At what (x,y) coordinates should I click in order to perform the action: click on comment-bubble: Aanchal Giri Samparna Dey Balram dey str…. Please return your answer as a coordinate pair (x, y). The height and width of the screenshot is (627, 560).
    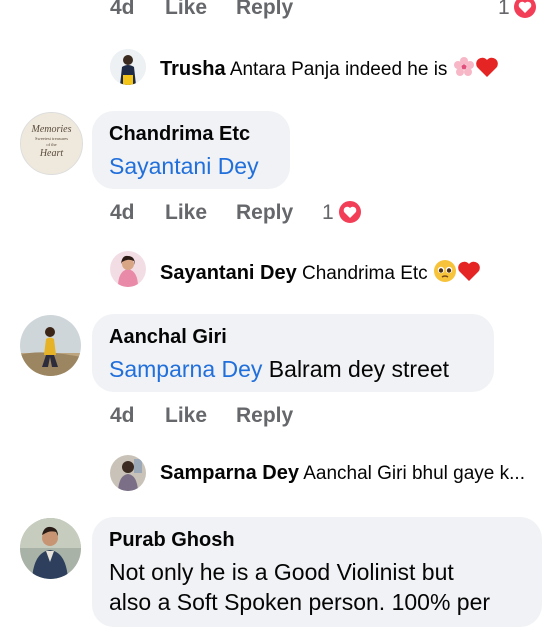
    Looking at the image, I should click on (293, 353).